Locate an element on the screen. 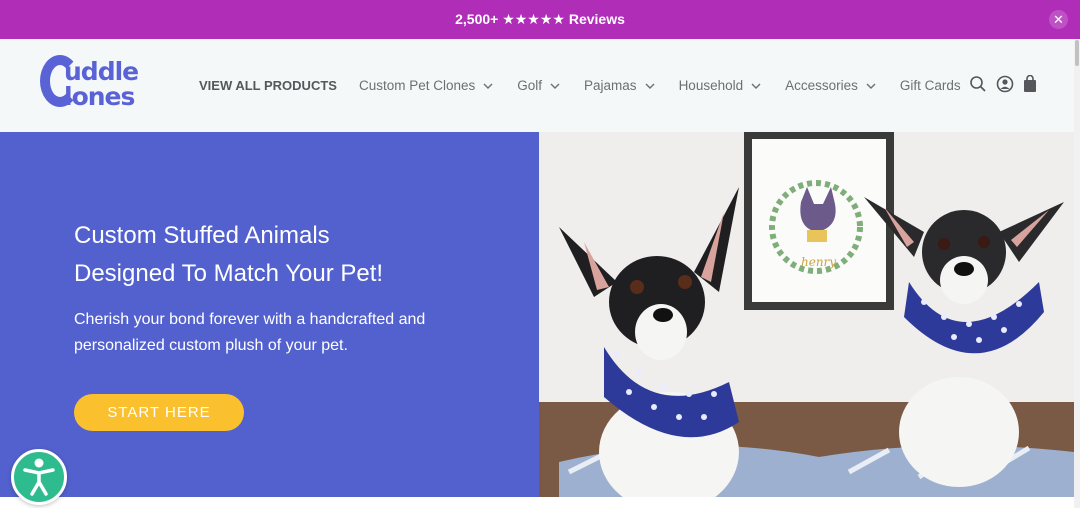 Image resolution: width=1080 pixels, height=508 pixels. account-icon is located at coordinates (1005, 86).